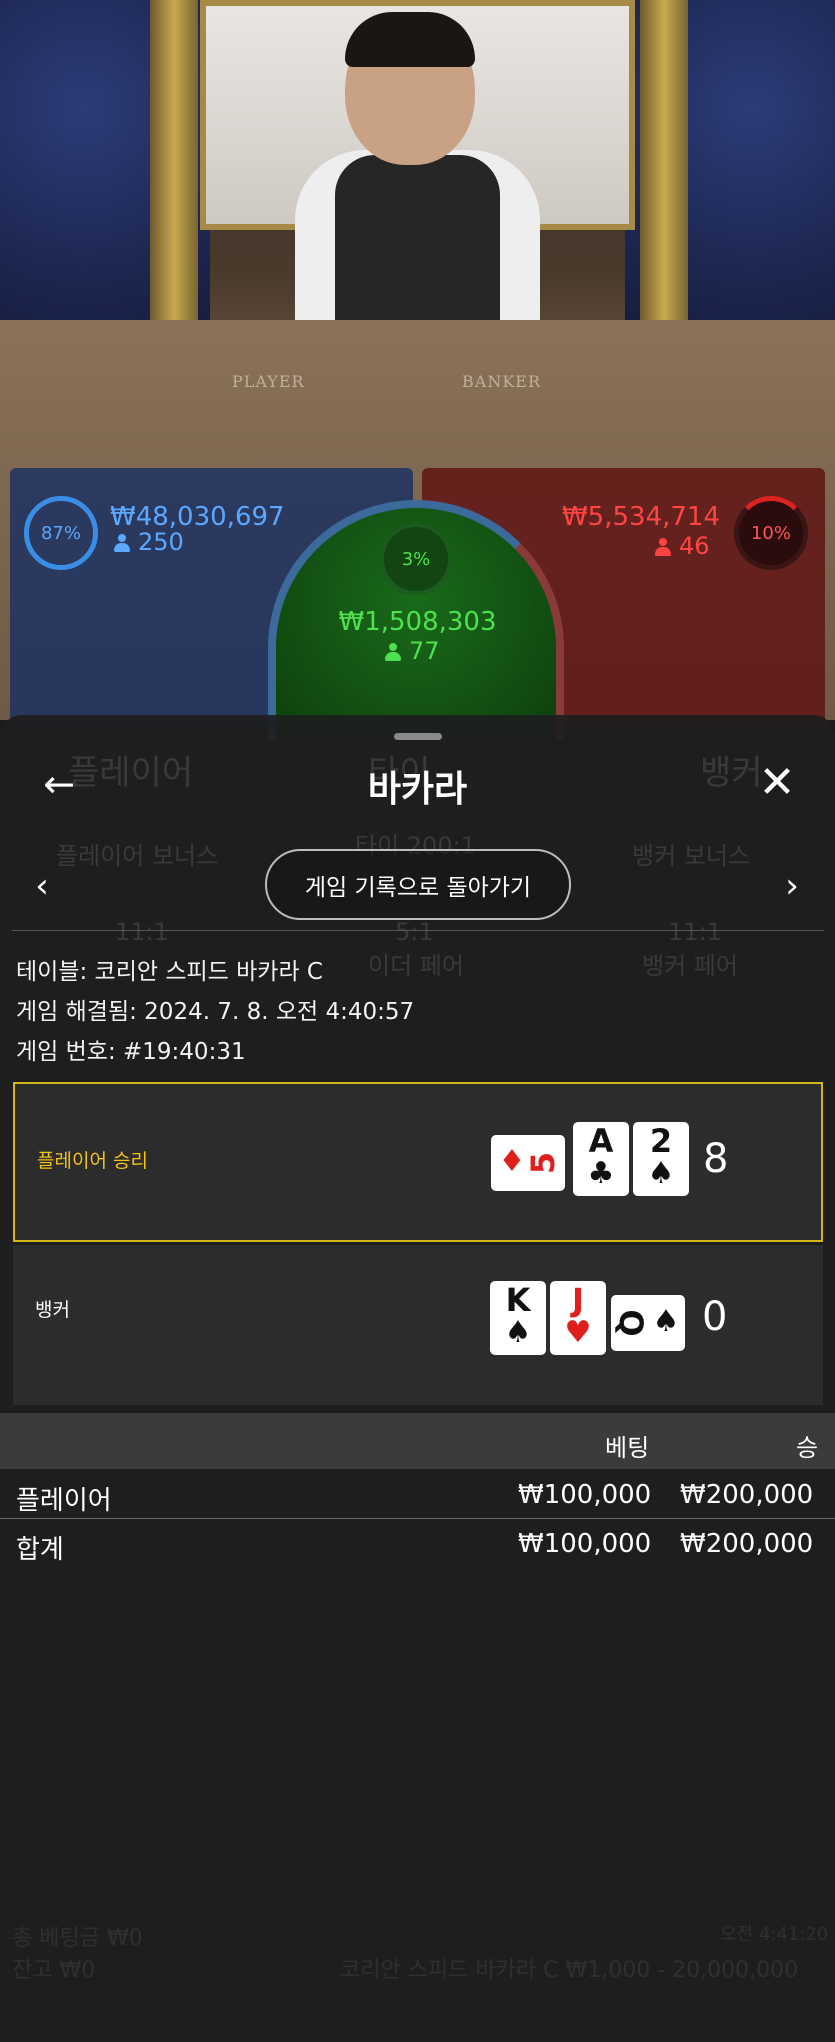  What do you see at coordinates (512, 1161) in the screenshot?
I see `diamond-suit-icon: ♦` at bounding box center [512, 1161].